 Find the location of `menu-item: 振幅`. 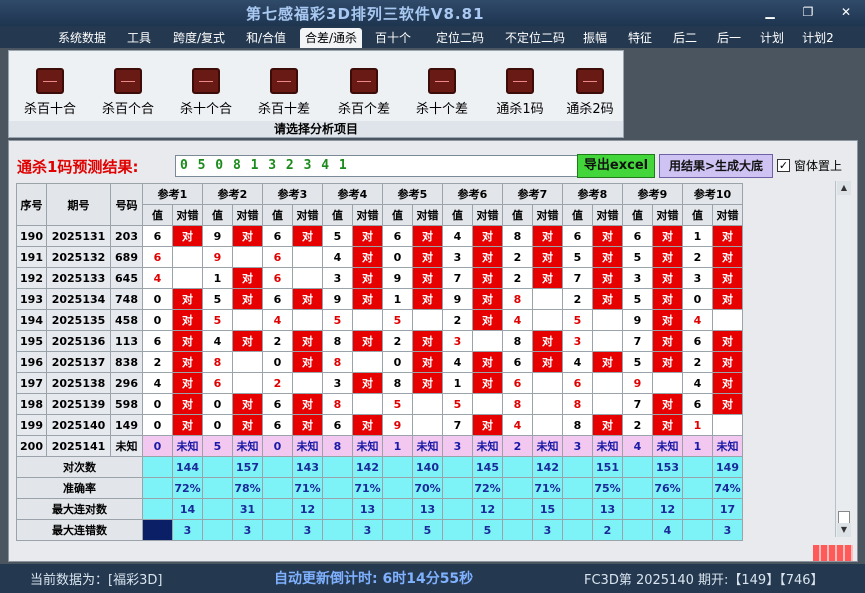

menu-item: 振幅 is located at coordinates (595, 38).